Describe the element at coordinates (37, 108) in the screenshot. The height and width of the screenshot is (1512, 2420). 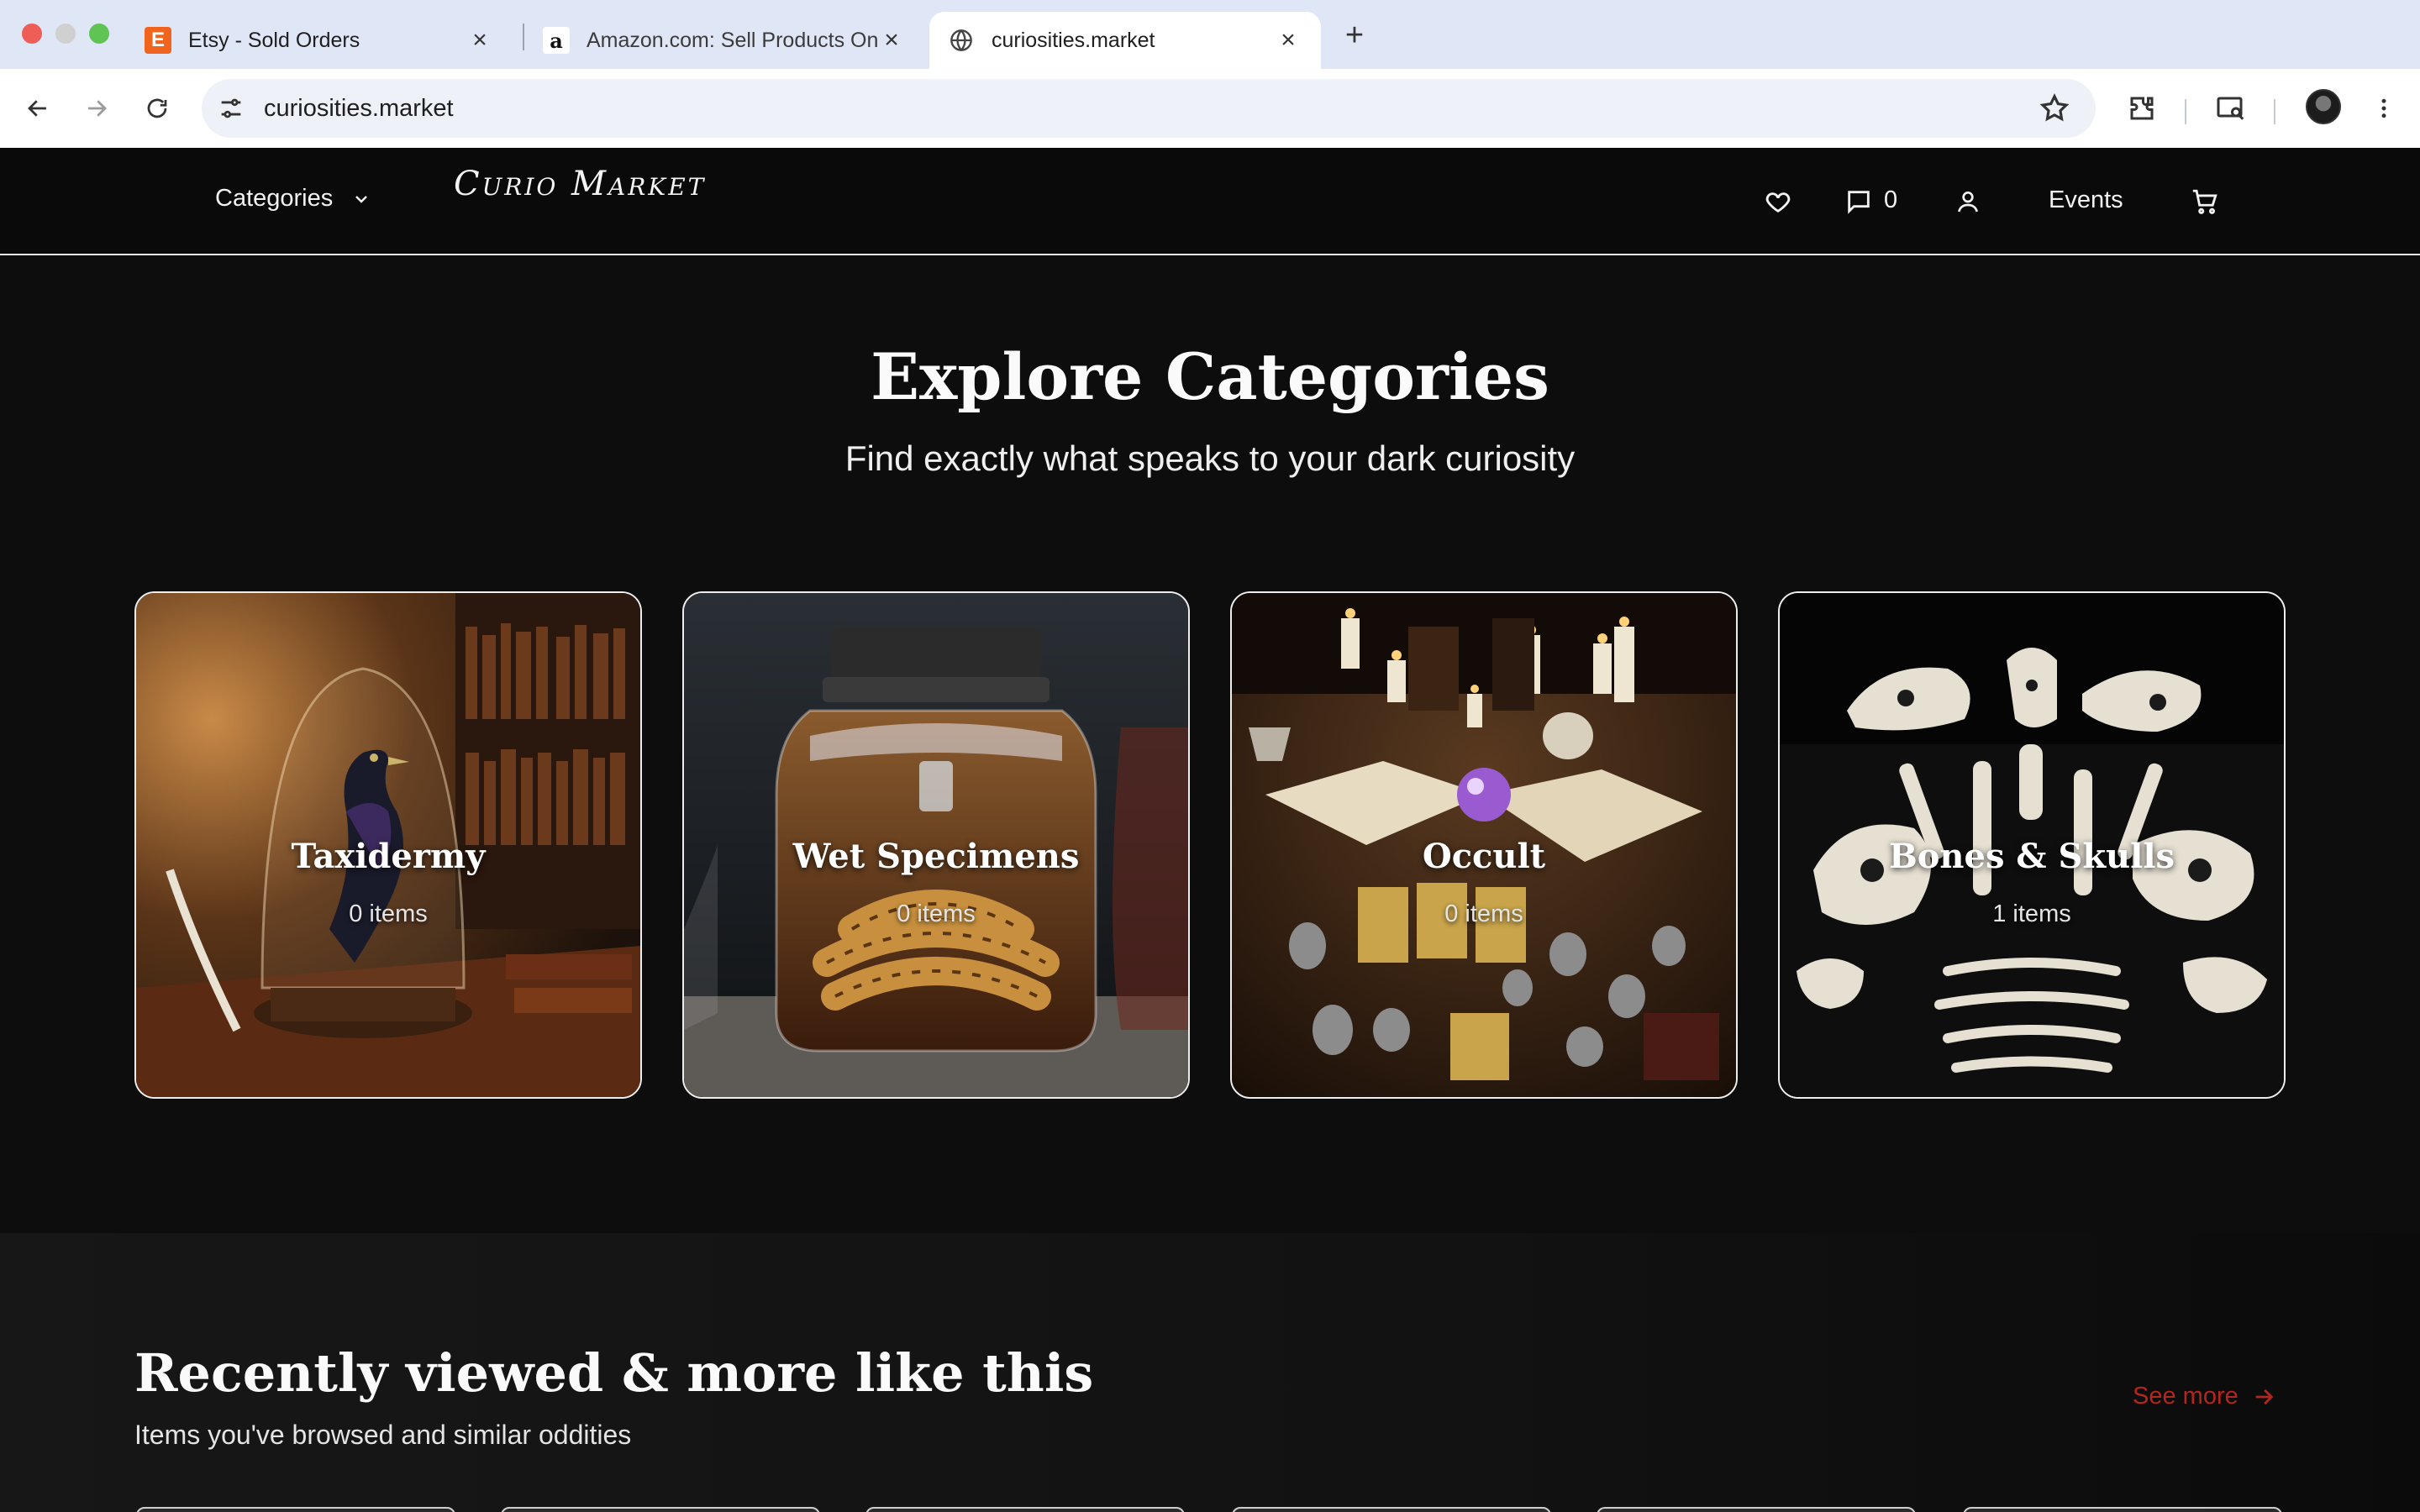
I see `back-button` at that location.